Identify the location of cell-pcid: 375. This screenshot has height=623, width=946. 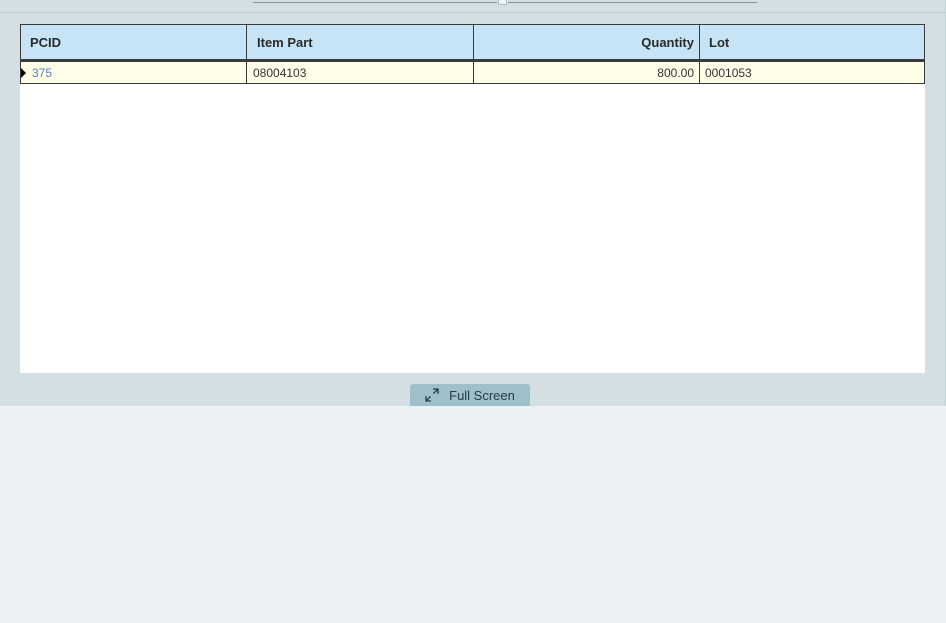
(134, 72).